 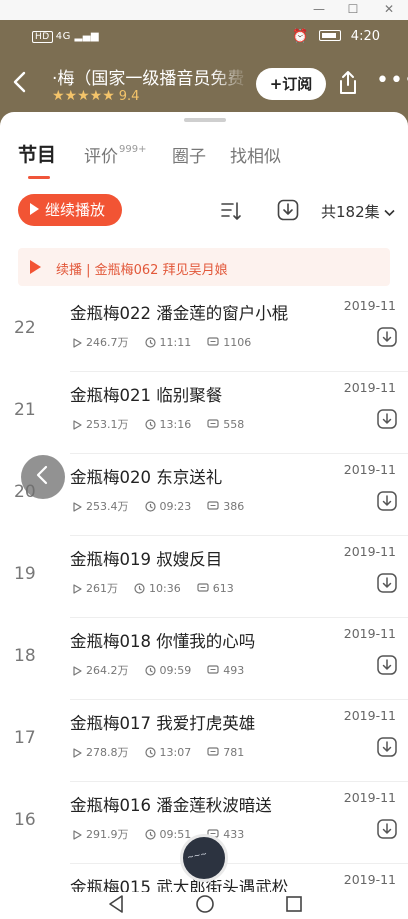 I want to click on comment-count-value: 613, so click(x=223, y=588).